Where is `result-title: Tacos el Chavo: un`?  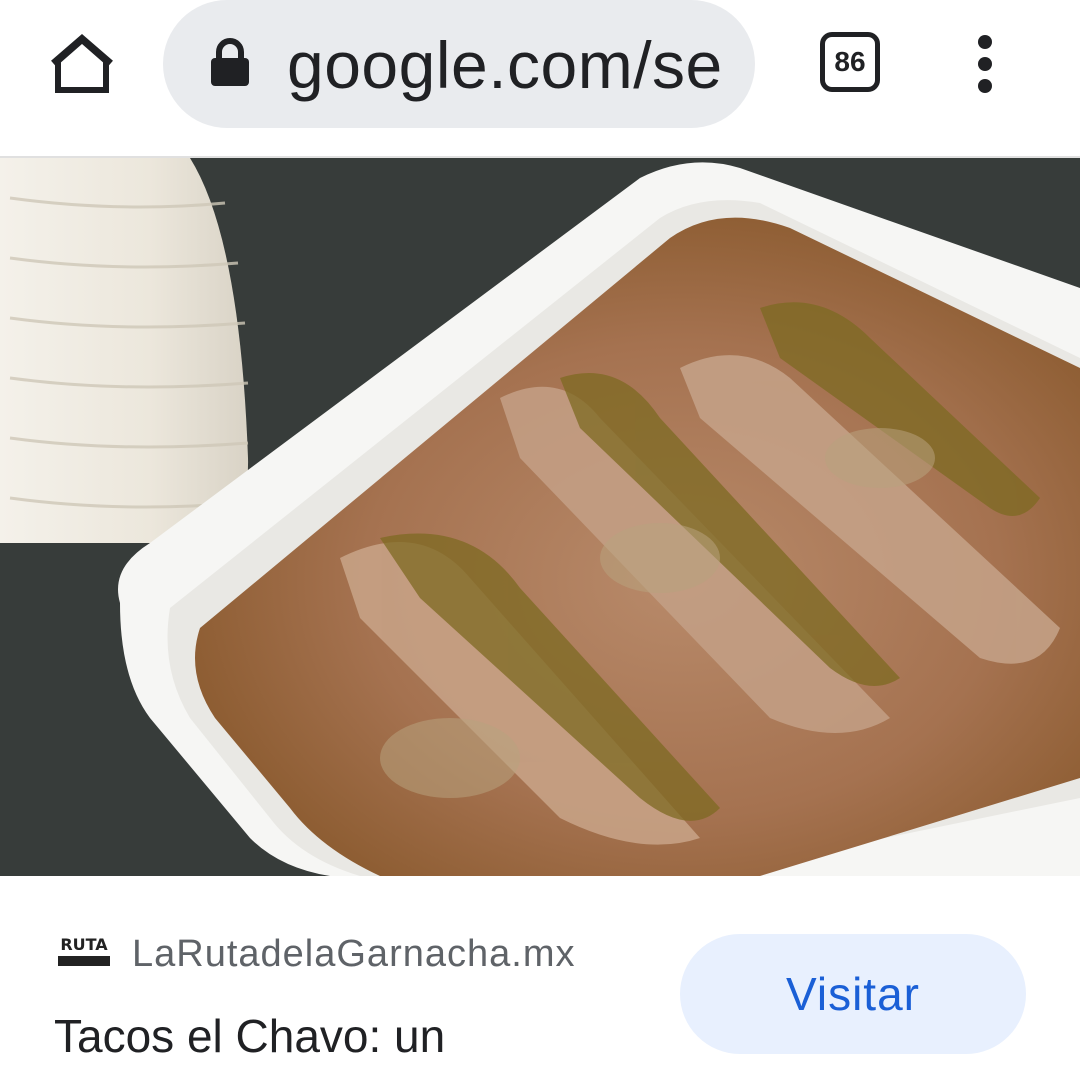 result-title: Tacos el Chavo: un is located at coordinates (249, 1036).